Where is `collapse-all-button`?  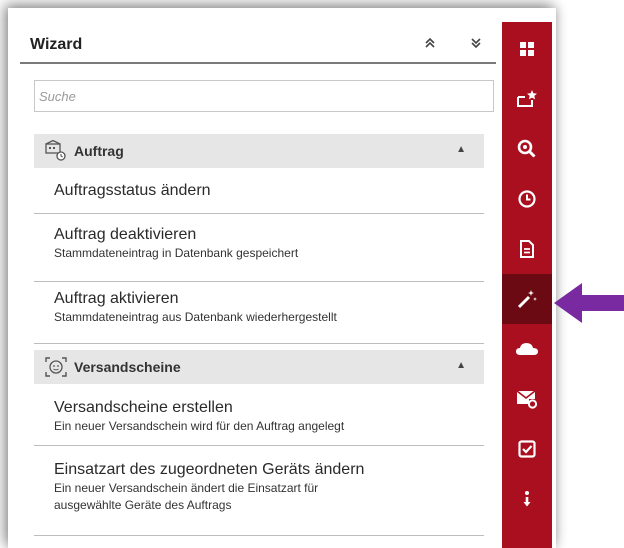
collapse-all-button is located at coordinates (430, 43).